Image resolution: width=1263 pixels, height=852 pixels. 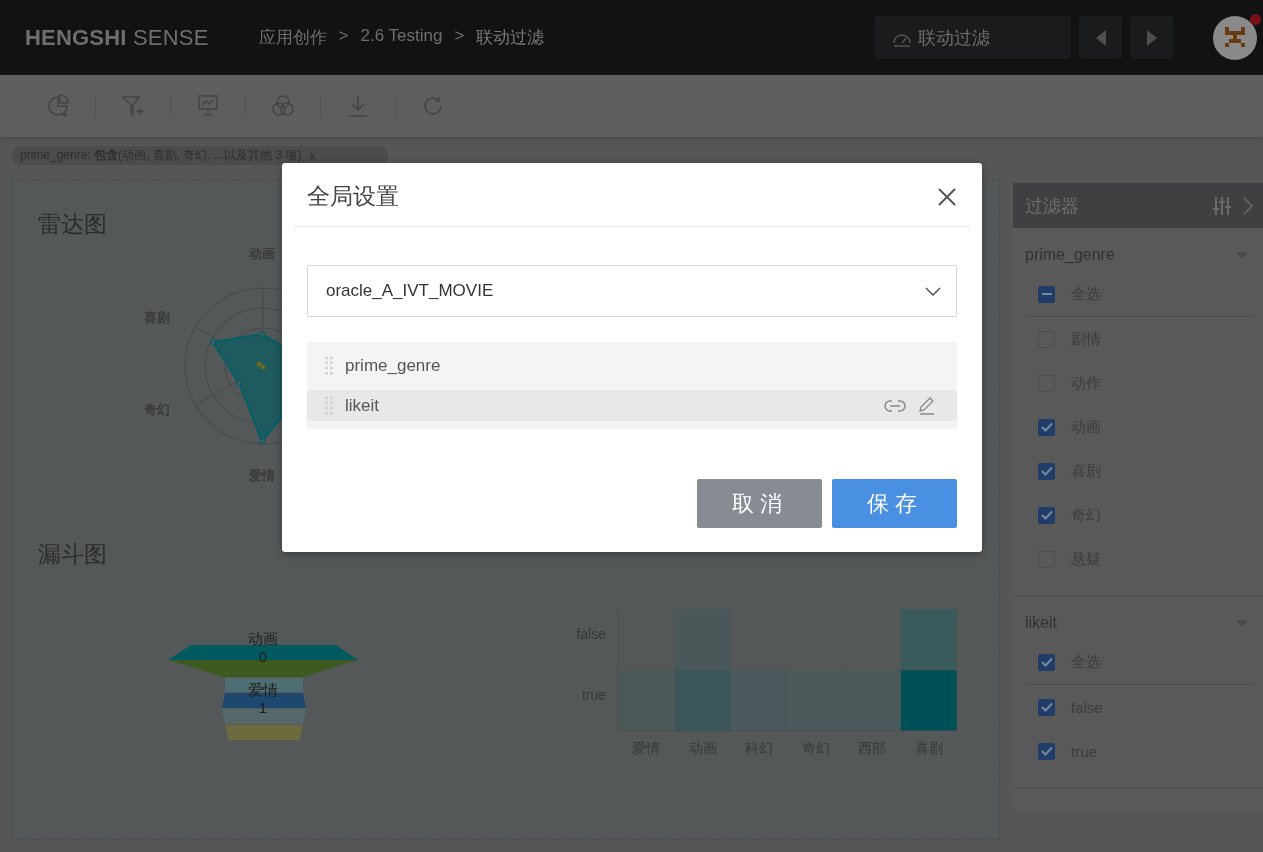 What do you see at coordinates (1222, 205) in the screenshot?
I see `sliders-icon` at bounding box center [1222, 205].